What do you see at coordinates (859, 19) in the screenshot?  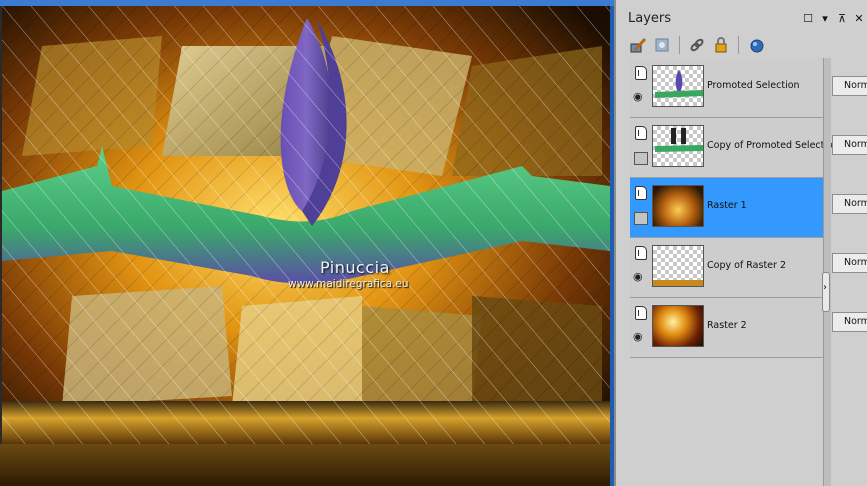 I see `close-icon: ✕` at bounding box center [859, 19].